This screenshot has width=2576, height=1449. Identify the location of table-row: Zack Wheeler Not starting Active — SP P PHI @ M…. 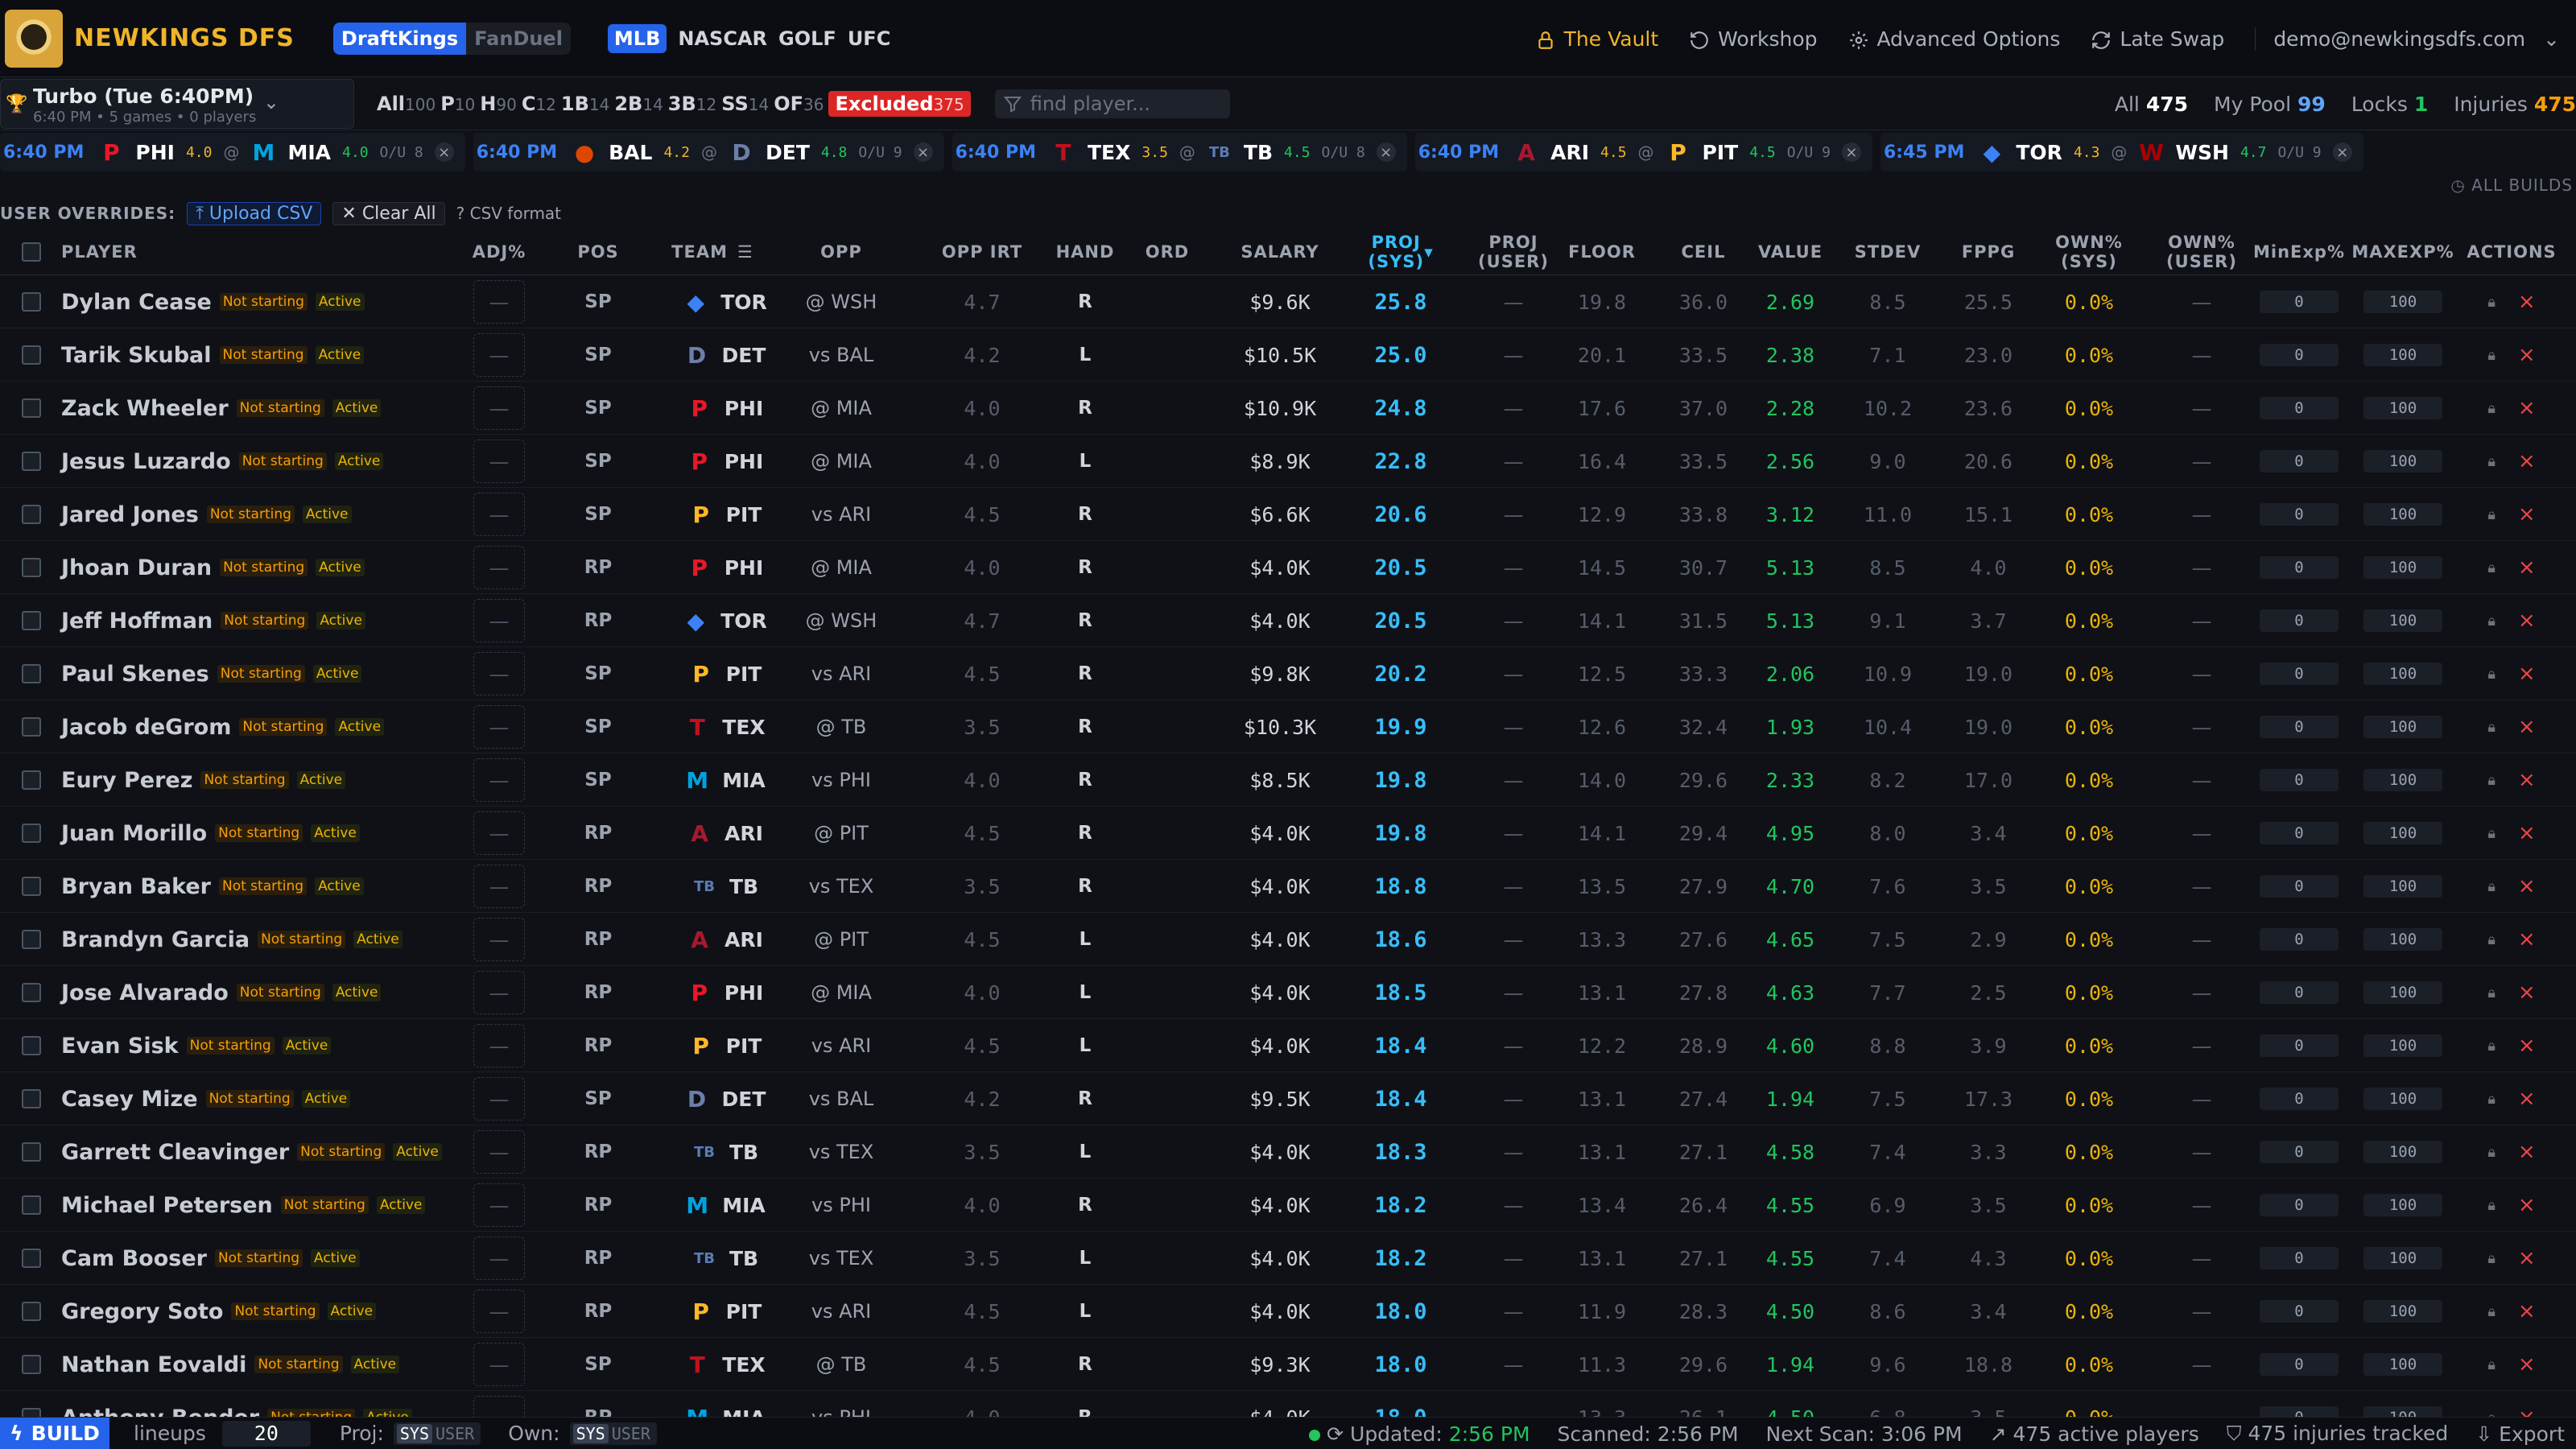
(1288, 408).